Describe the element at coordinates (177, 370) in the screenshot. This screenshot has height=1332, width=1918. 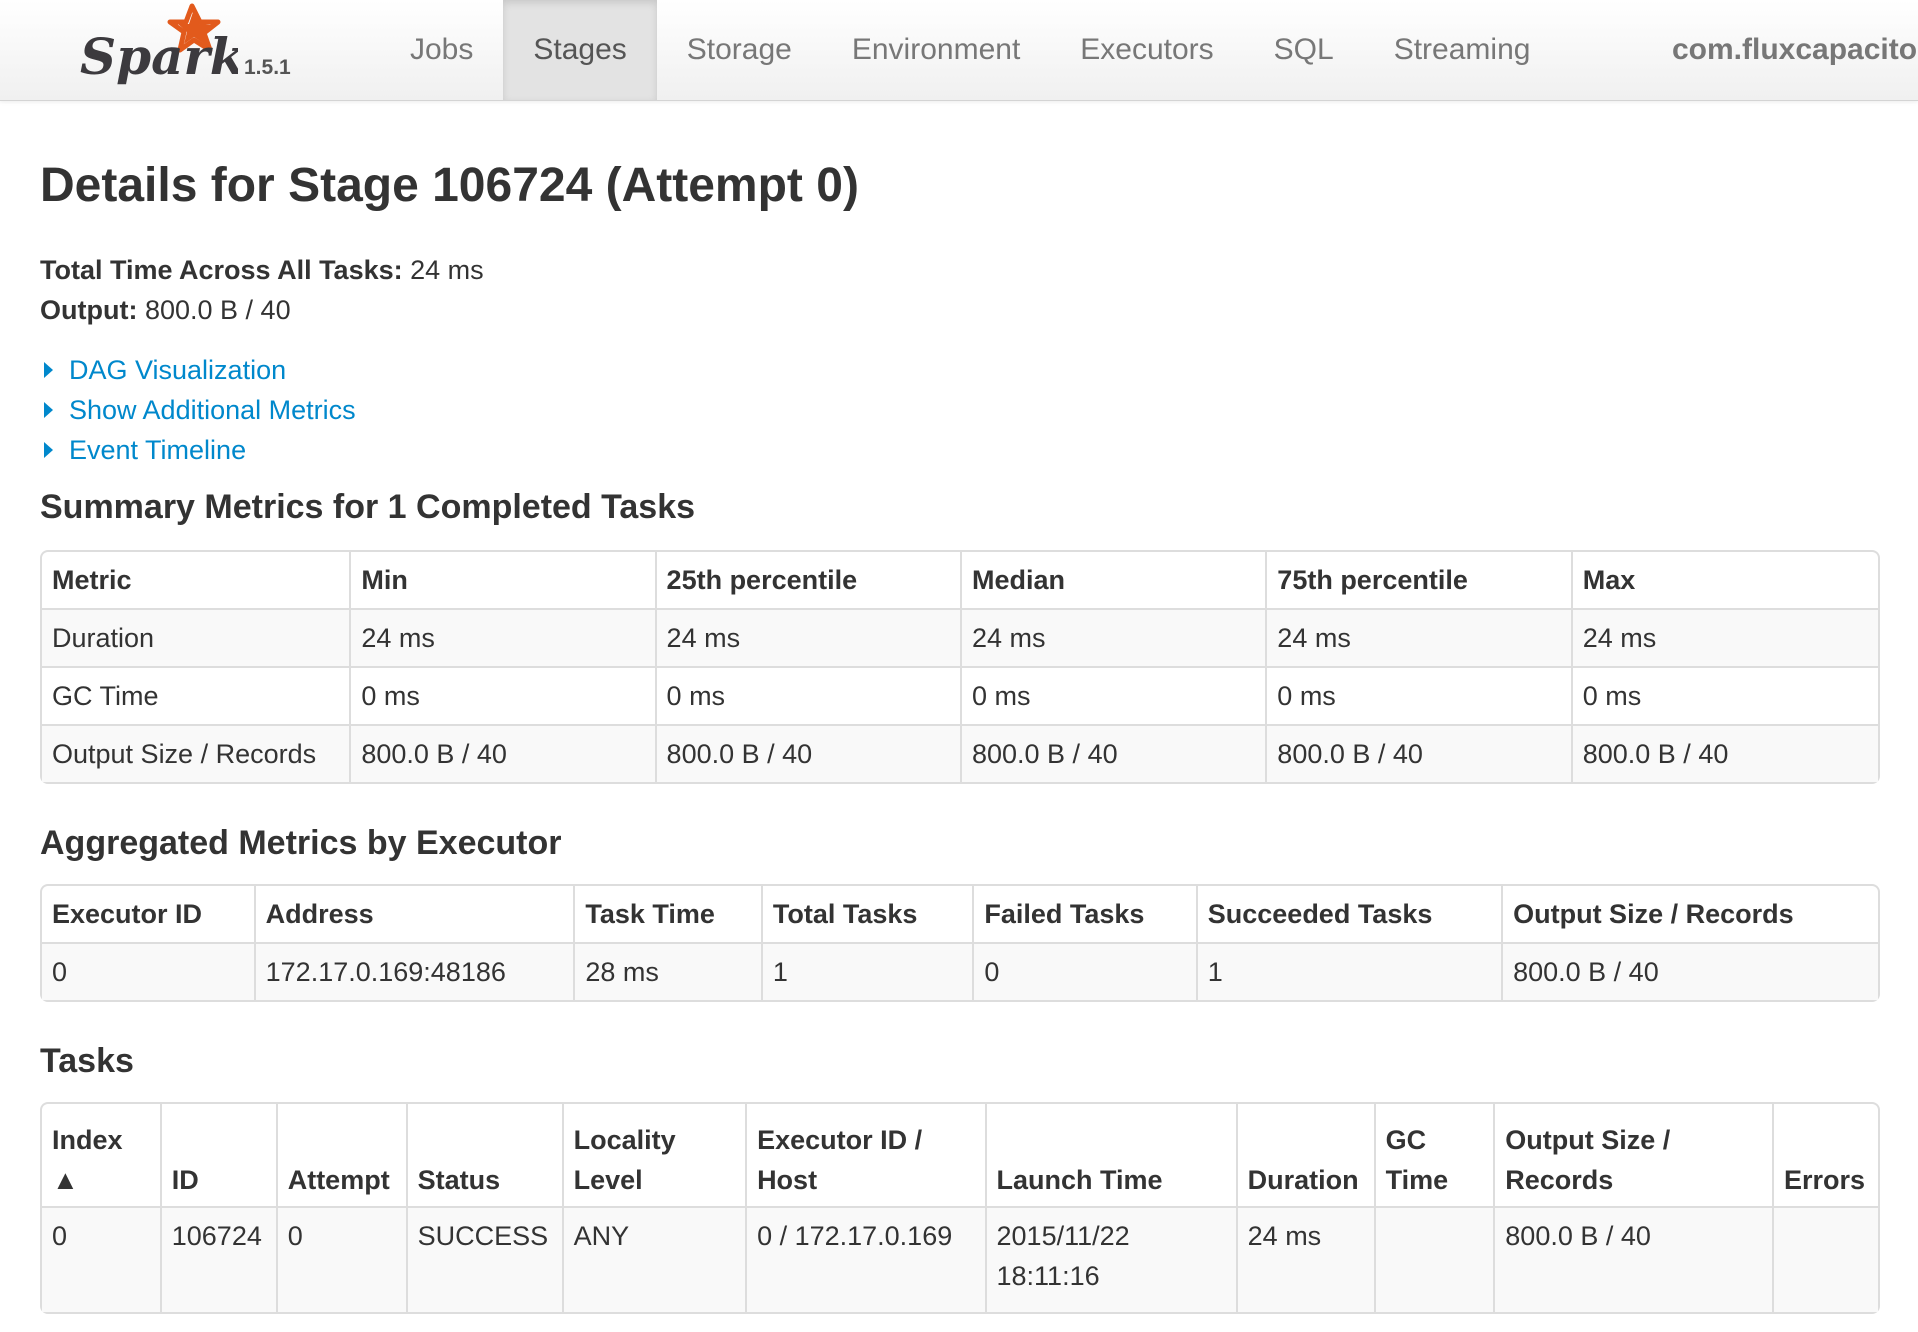
I see `dag-visualization-label: DAG Visualization` at that location.